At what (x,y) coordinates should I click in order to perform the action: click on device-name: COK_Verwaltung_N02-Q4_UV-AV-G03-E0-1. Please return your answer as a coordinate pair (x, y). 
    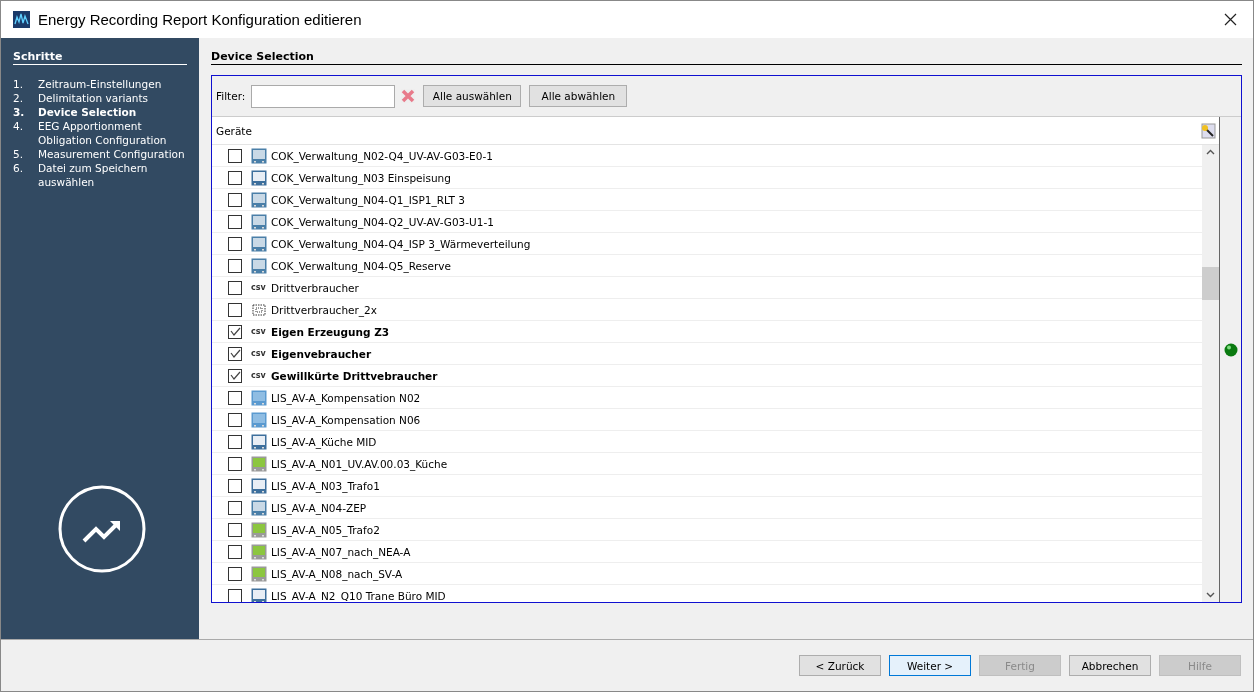
    Looking at the image, I should click on (382, 155).